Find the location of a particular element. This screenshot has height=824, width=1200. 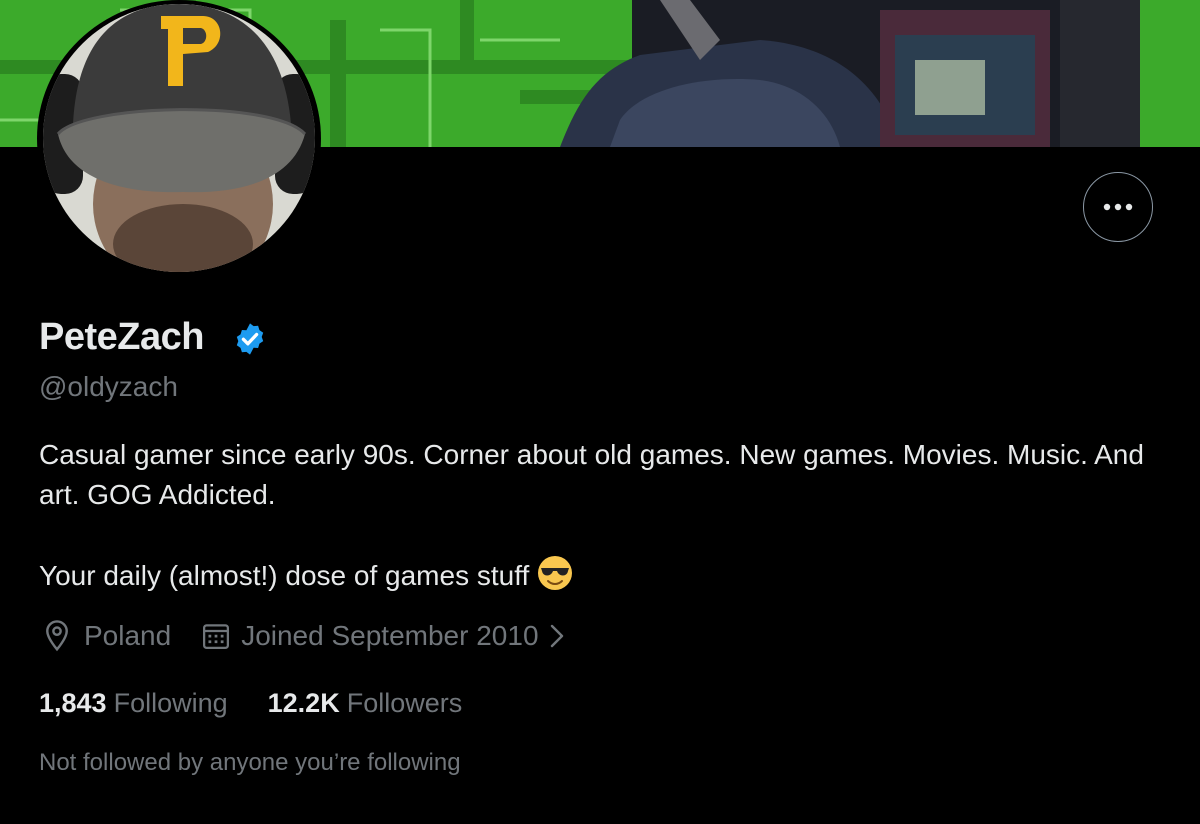

follow-stats: 1,843 Following 12.2K Followers is located at coordinates (250, 703).